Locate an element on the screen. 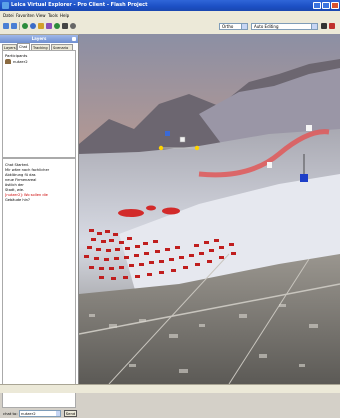  layer-dropdown: Ortho is located at coordinates (233, 26).